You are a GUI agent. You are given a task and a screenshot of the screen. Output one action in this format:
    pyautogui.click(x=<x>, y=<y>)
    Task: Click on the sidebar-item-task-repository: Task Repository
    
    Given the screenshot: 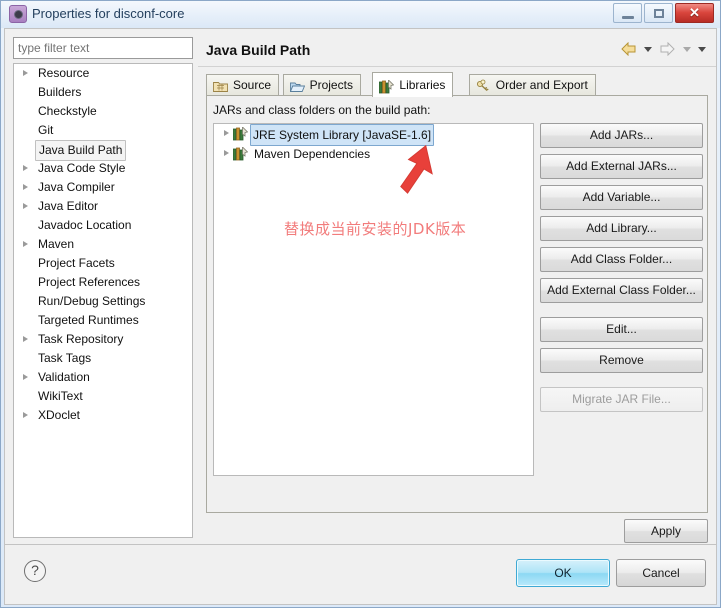 What is the action you would take?
    pyautogui.click(x=103, y=339)
    